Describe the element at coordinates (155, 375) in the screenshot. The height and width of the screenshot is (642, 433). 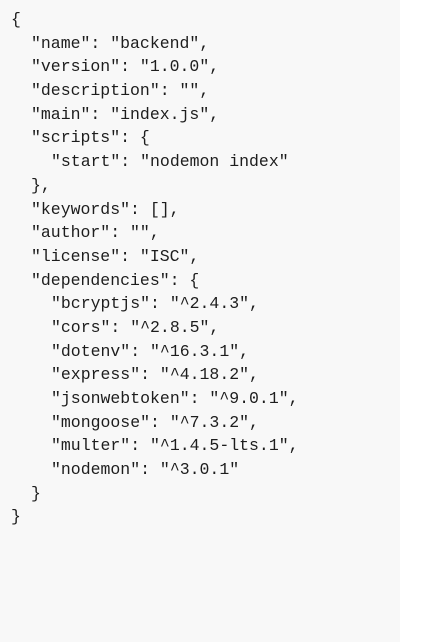
I see `code-line: "express": "^4.18.2",` at that location.